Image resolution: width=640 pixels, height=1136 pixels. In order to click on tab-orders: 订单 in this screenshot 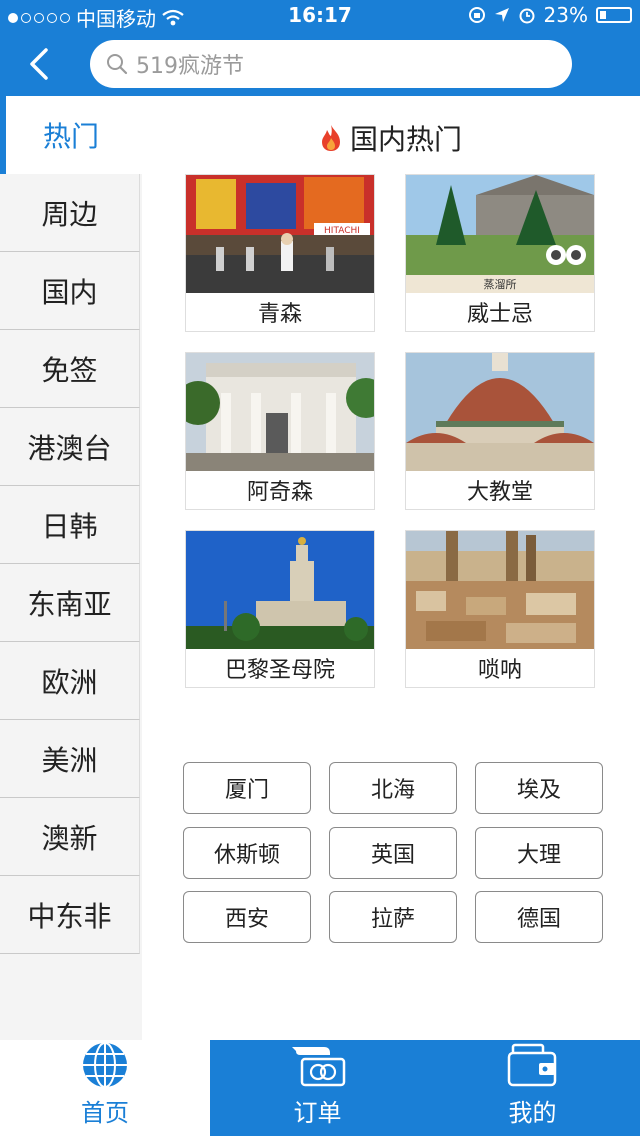, I will do `click(317, 1088)`.